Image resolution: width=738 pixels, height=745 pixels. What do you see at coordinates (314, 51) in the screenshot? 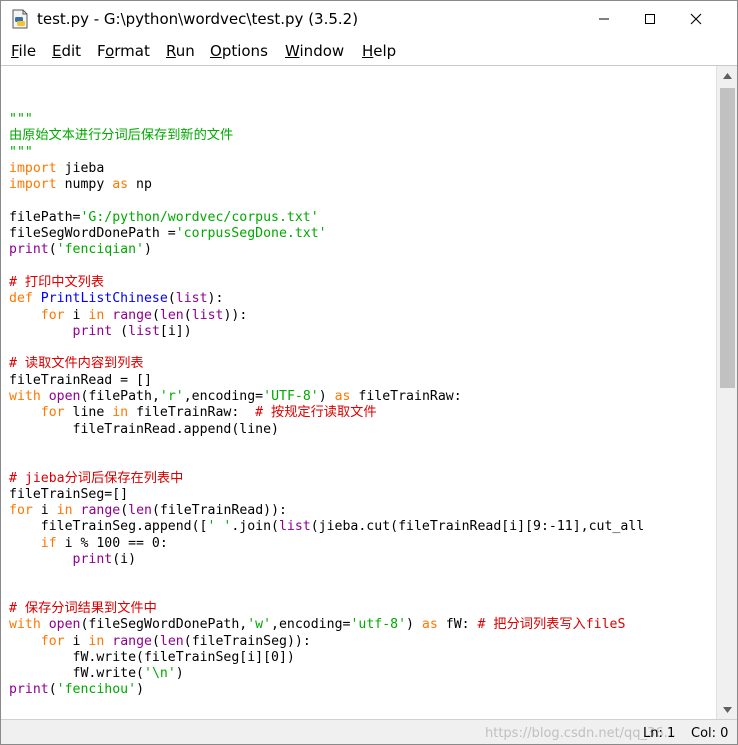
I see `menu-window: Window` at bounding box center [314, 51].